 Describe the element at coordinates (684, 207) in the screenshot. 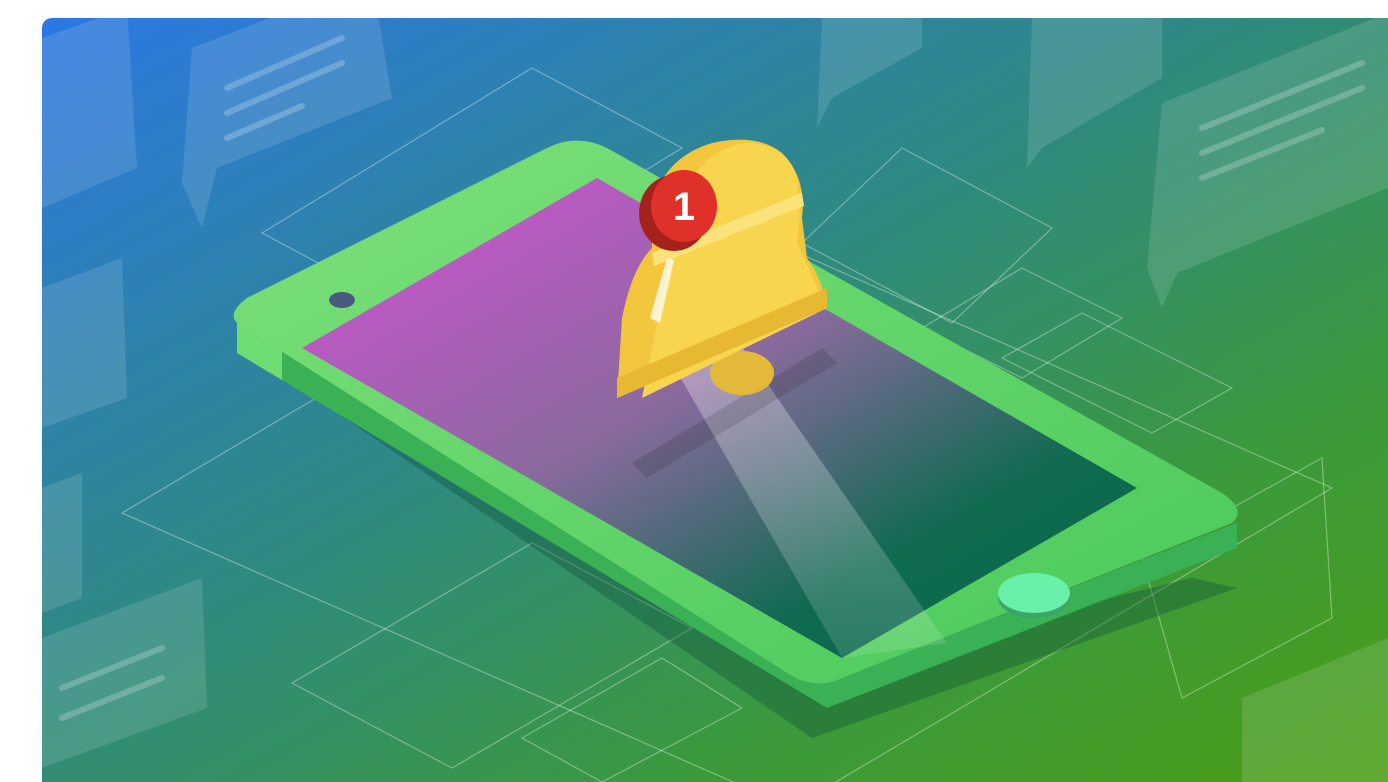

I see `badge-count: 1` at that location.